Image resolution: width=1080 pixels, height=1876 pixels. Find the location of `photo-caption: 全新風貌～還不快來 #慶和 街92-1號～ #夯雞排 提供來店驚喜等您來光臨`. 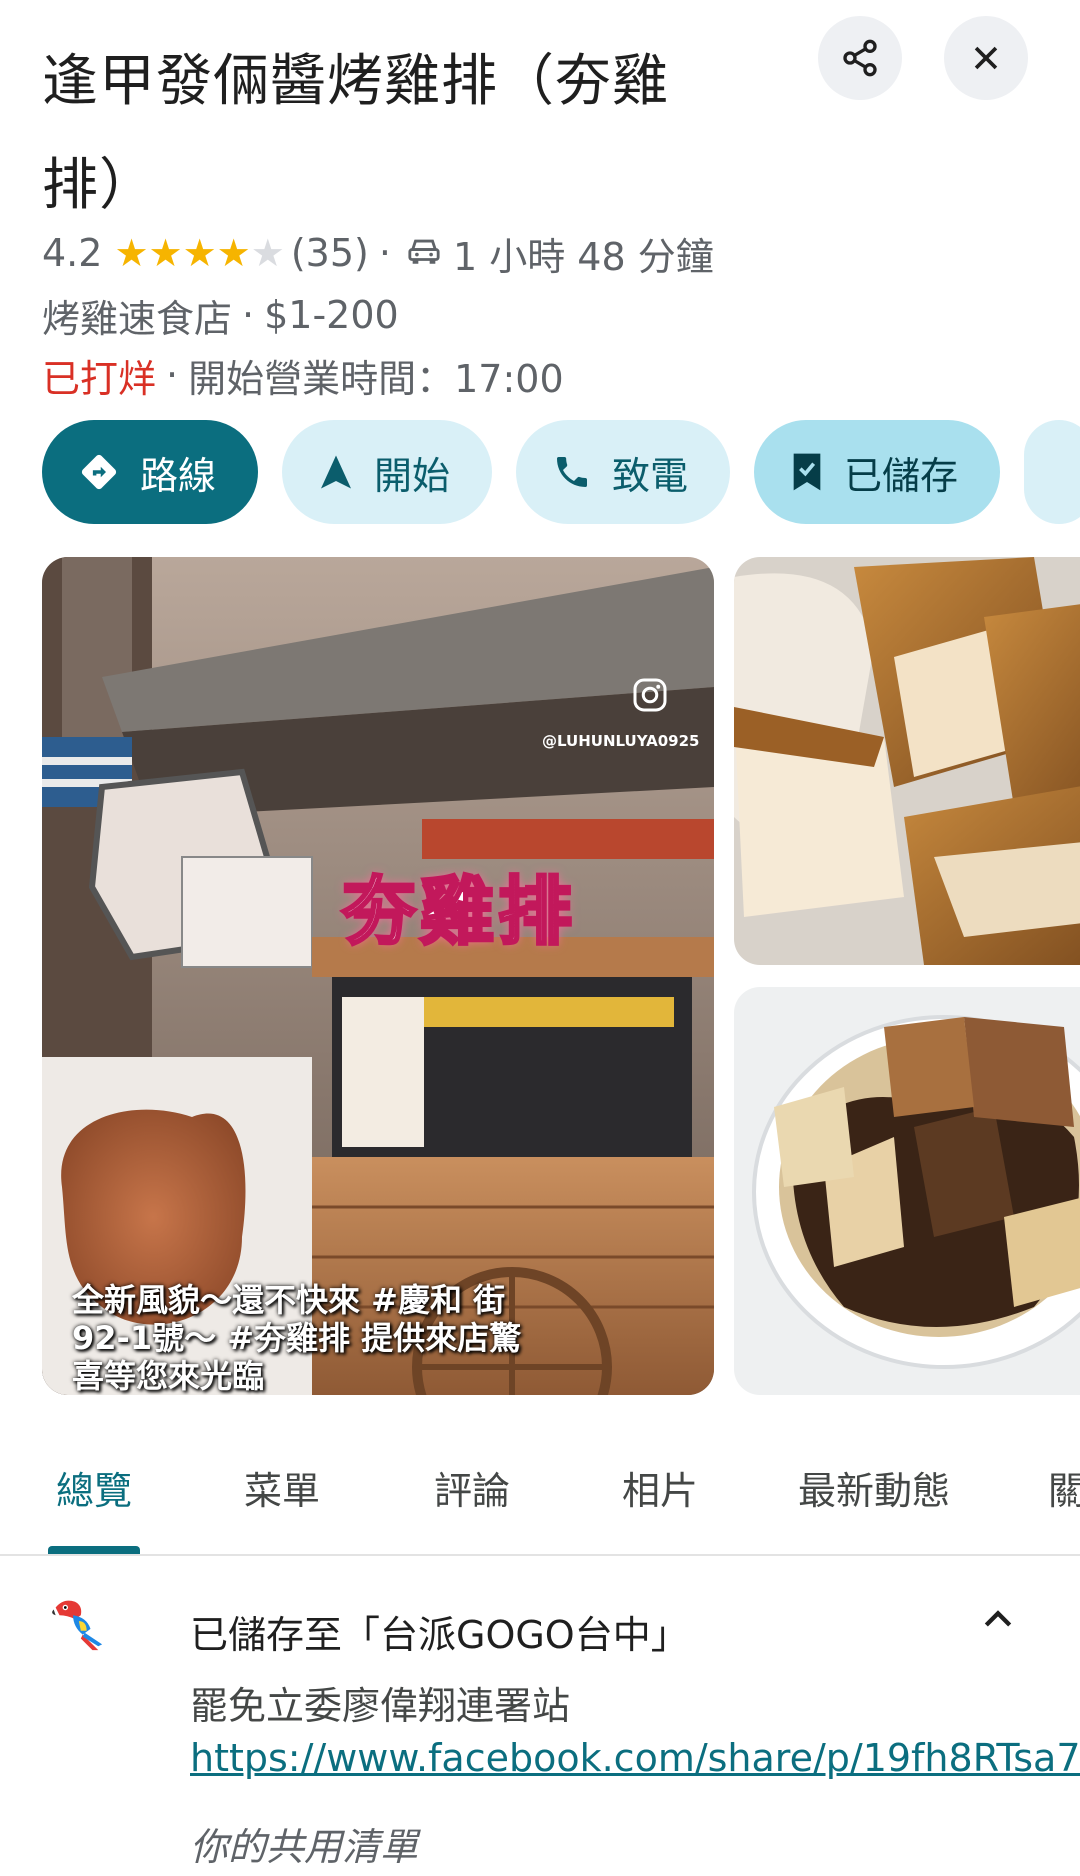

photo-caption: 全新風貌～還不快來 #慶和 街92-1號～ #夯雞排 提供來店驚喜等您來光臨 is located at coordinates (297, 1338).